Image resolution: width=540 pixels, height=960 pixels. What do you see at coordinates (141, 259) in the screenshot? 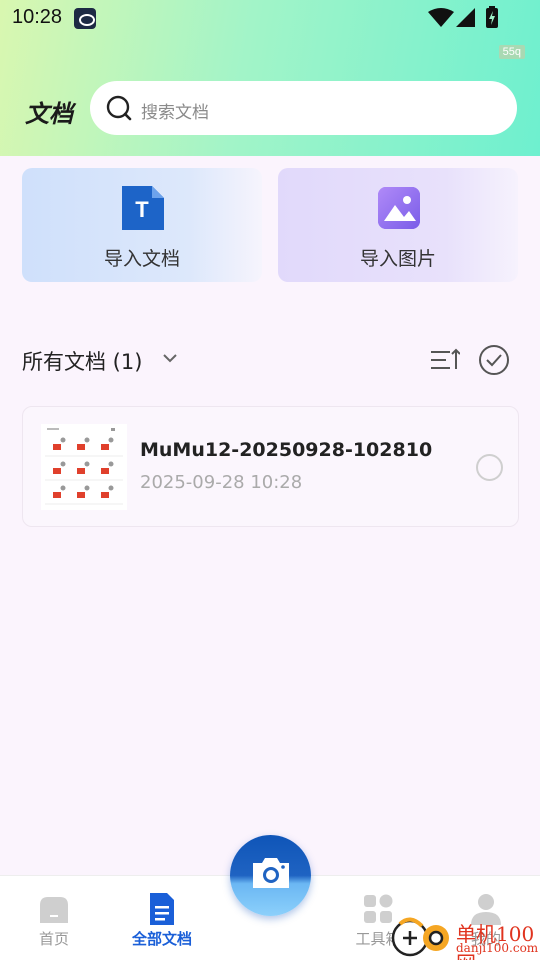
I see `import-document-label: 导入文档` at bounding box center [141, 259].